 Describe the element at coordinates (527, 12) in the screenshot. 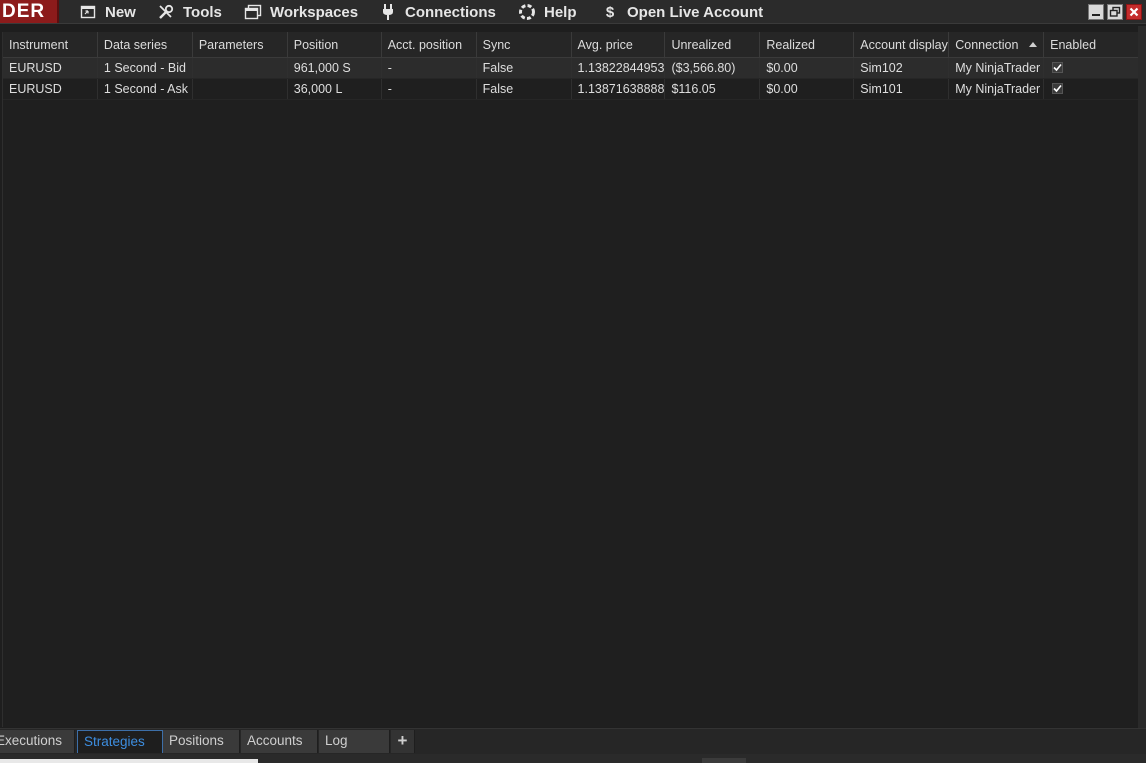

I see `help-ring-icon` at that location.